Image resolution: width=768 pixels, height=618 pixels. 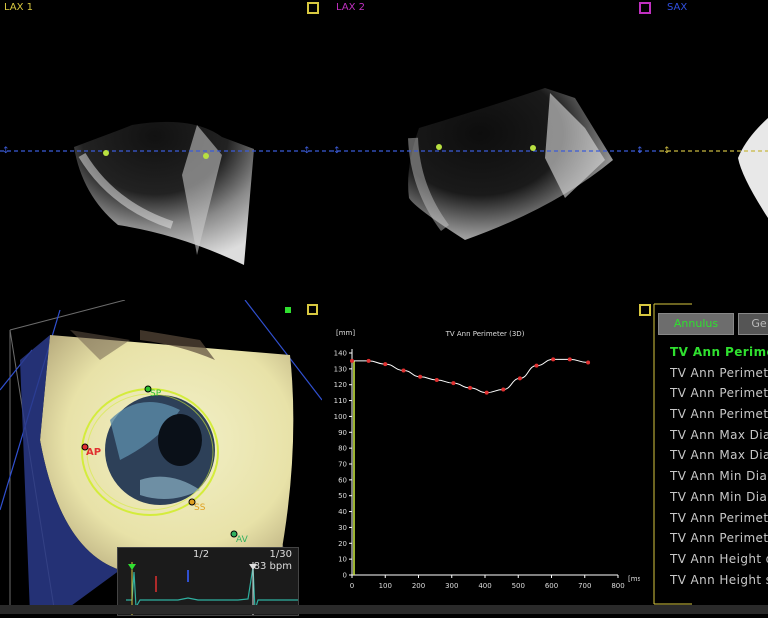 What do you see at coordinates (340, 354) in the screenshot?
I see `y-tick-label: 140` at bounding box center [340, 354].